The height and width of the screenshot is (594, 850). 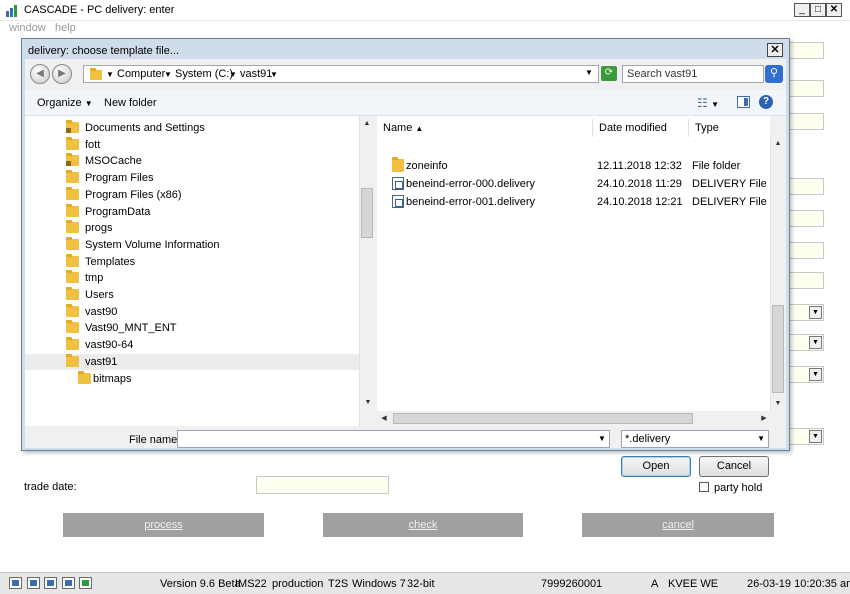 I want to click on status-timestamp: 26-03-19 10:20:35 am, so click(x=798, y=584).